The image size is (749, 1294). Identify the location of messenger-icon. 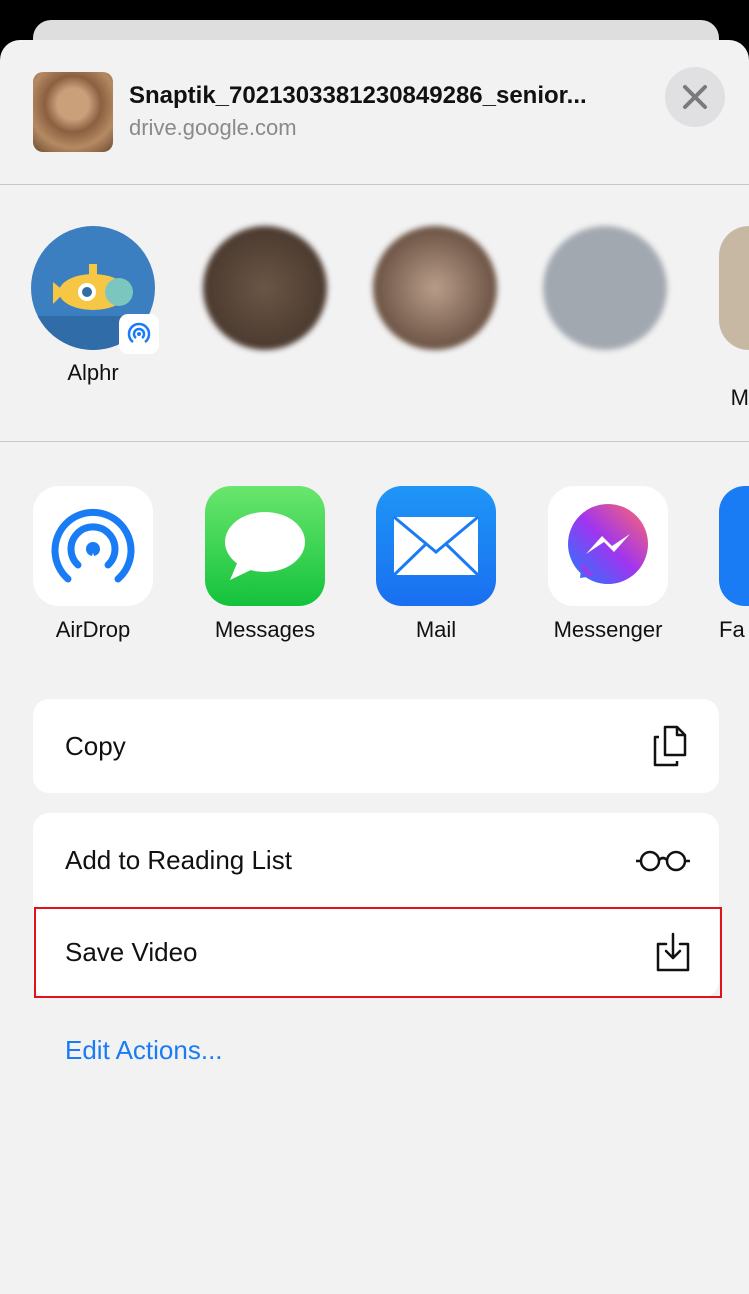
(608, 546).